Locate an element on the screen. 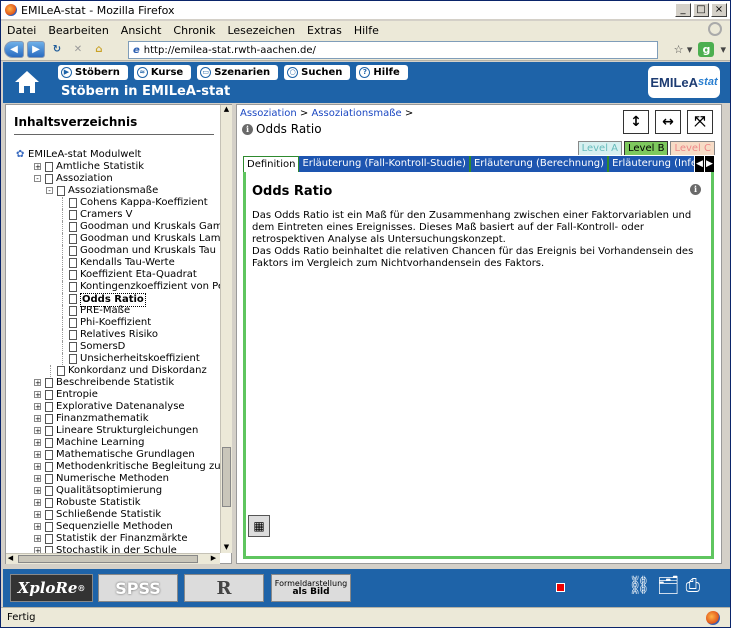  home-icon: ⌂ is located at coordinates (99, 49).